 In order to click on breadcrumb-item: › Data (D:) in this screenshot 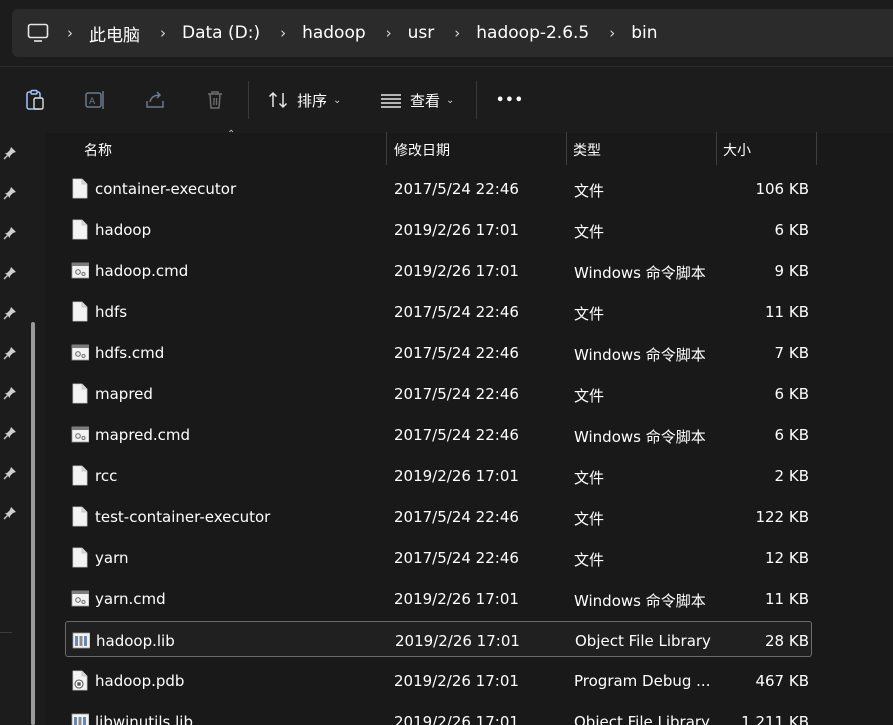, I will do `click(200, 33)`.